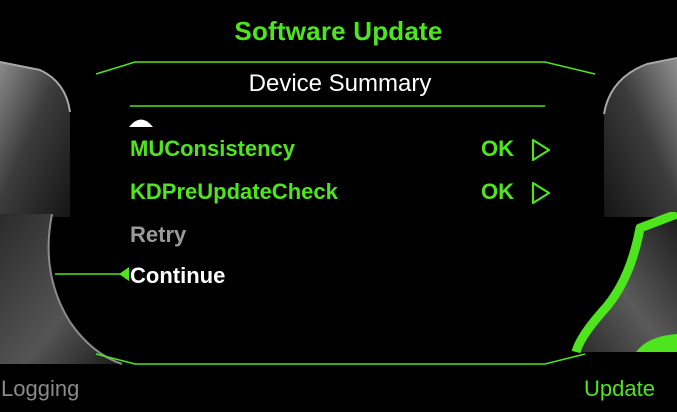  Describe the element at coordinates (213, 148) in the screenshot. I see `menu-item-label: MUConsistency` at that location.